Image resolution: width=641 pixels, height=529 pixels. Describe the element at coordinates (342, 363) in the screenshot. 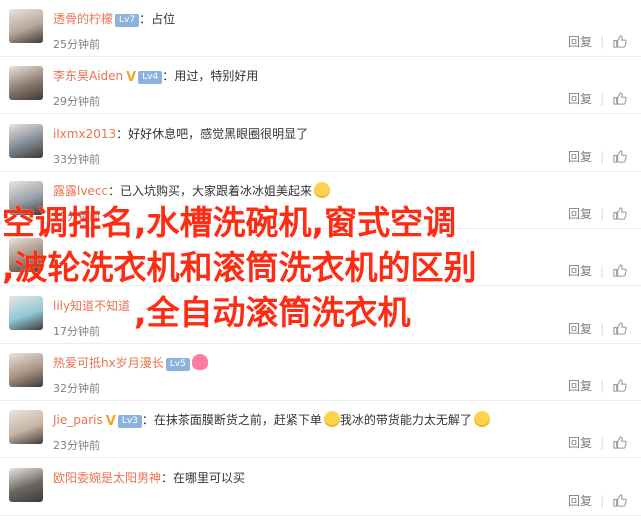

I see `comment-line: 热爱可抵hx岁月漫长 Lv5` at that location.